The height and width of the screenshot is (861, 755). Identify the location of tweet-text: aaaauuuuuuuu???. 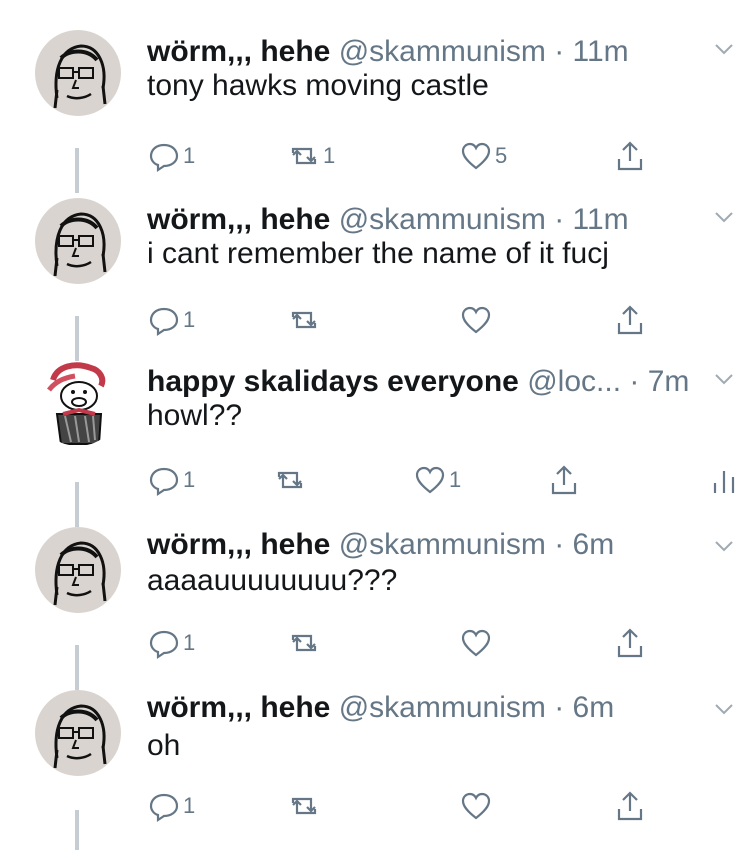
(272, 580).